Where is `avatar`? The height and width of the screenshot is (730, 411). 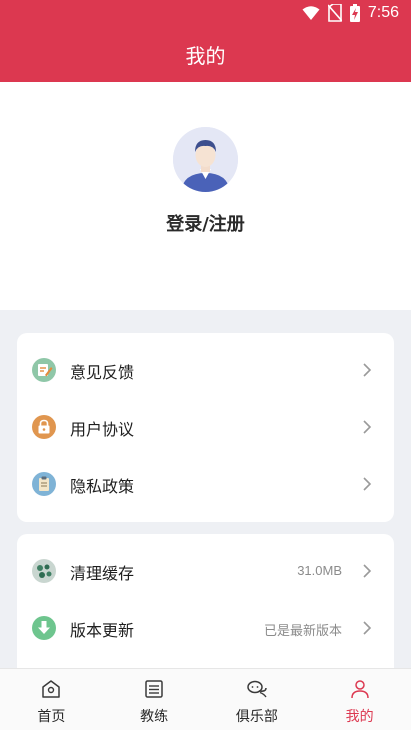 avatar is located at coordinates (205, 159).